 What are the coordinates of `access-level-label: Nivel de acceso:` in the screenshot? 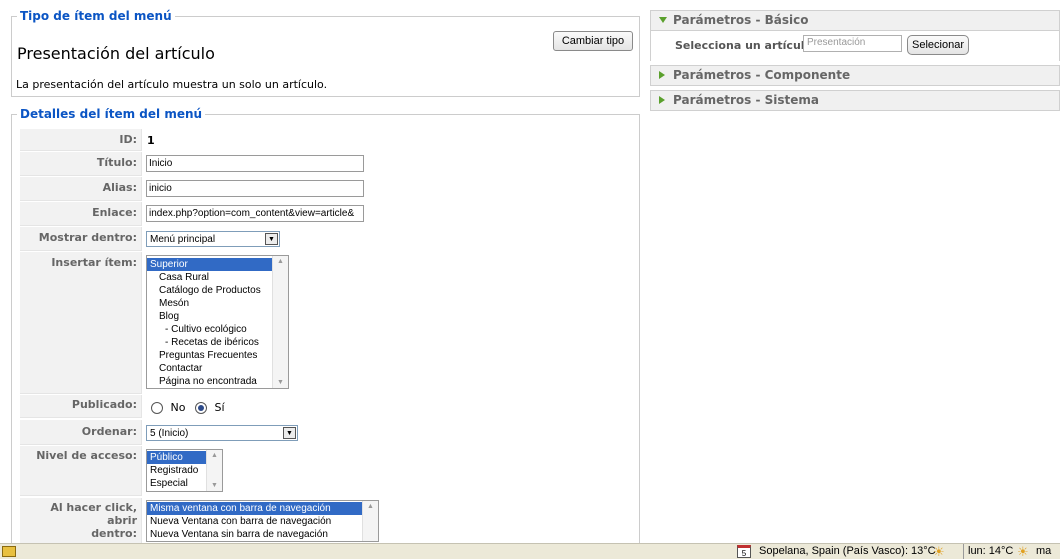 It's located at (81, 471).